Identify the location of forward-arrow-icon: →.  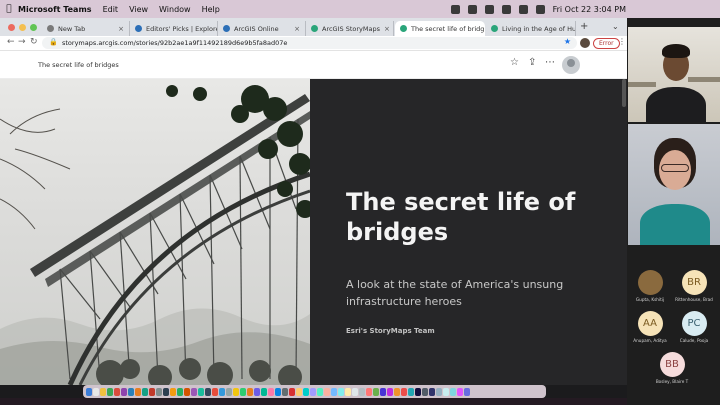
(22, 42).